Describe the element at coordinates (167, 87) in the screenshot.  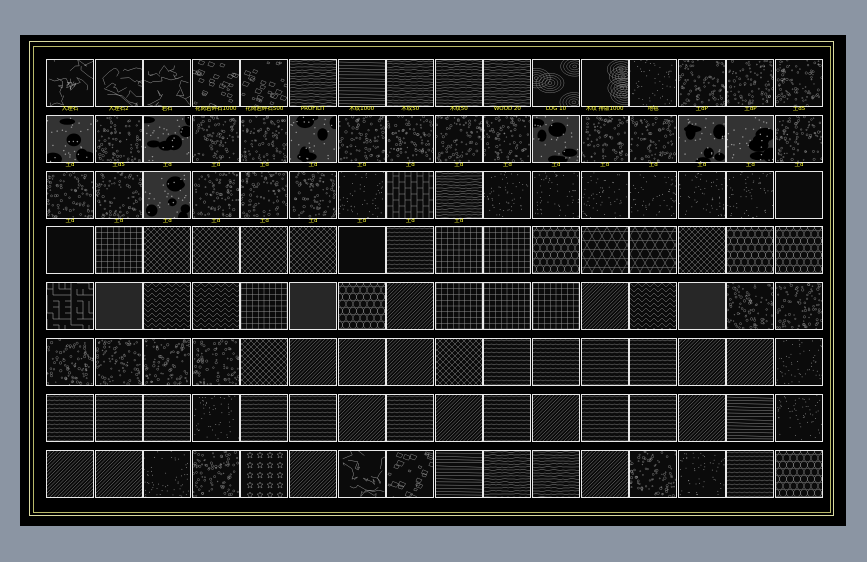
I see `hatch-swatch-tile: 岩石` at that location.